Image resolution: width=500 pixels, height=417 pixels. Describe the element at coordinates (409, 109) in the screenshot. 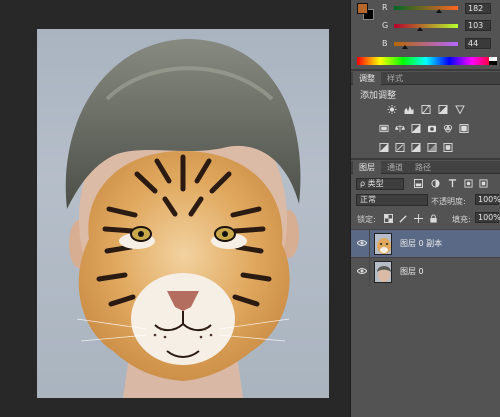

I see `levels-icon` at that location.